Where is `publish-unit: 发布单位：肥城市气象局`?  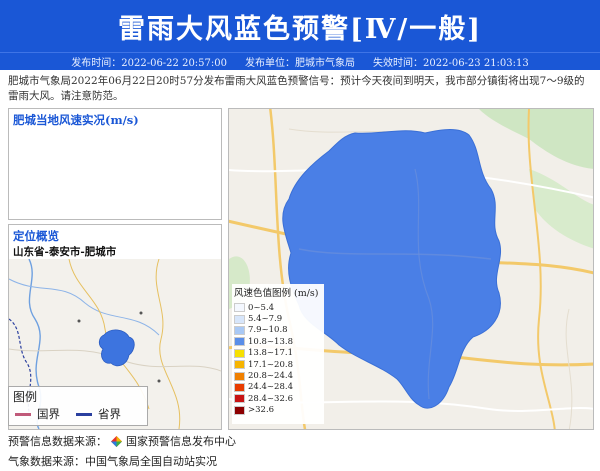
publish-unit: 发布单位：肥城市气象局 is located at coordinates (300, 63).